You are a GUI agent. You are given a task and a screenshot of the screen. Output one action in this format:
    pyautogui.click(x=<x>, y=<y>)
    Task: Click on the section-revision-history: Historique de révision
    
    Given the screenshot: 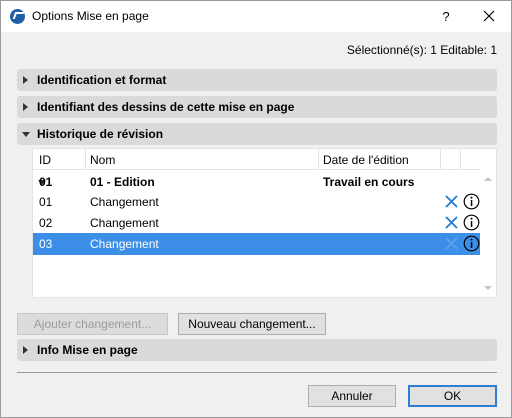 What is the action you would take?
    pyautogui.click(x=257, y=134)
    